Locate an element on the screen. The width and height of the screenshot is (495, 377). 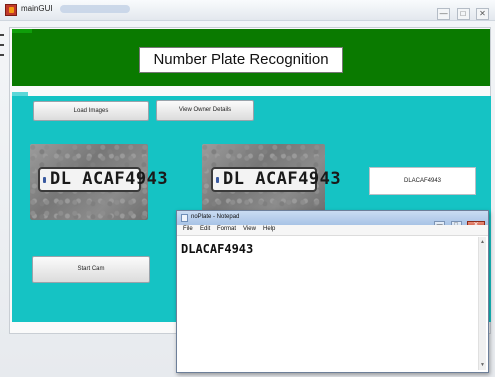
window-titlebar: mainGUI — □ ✕ is located at coordinates (247, 10).